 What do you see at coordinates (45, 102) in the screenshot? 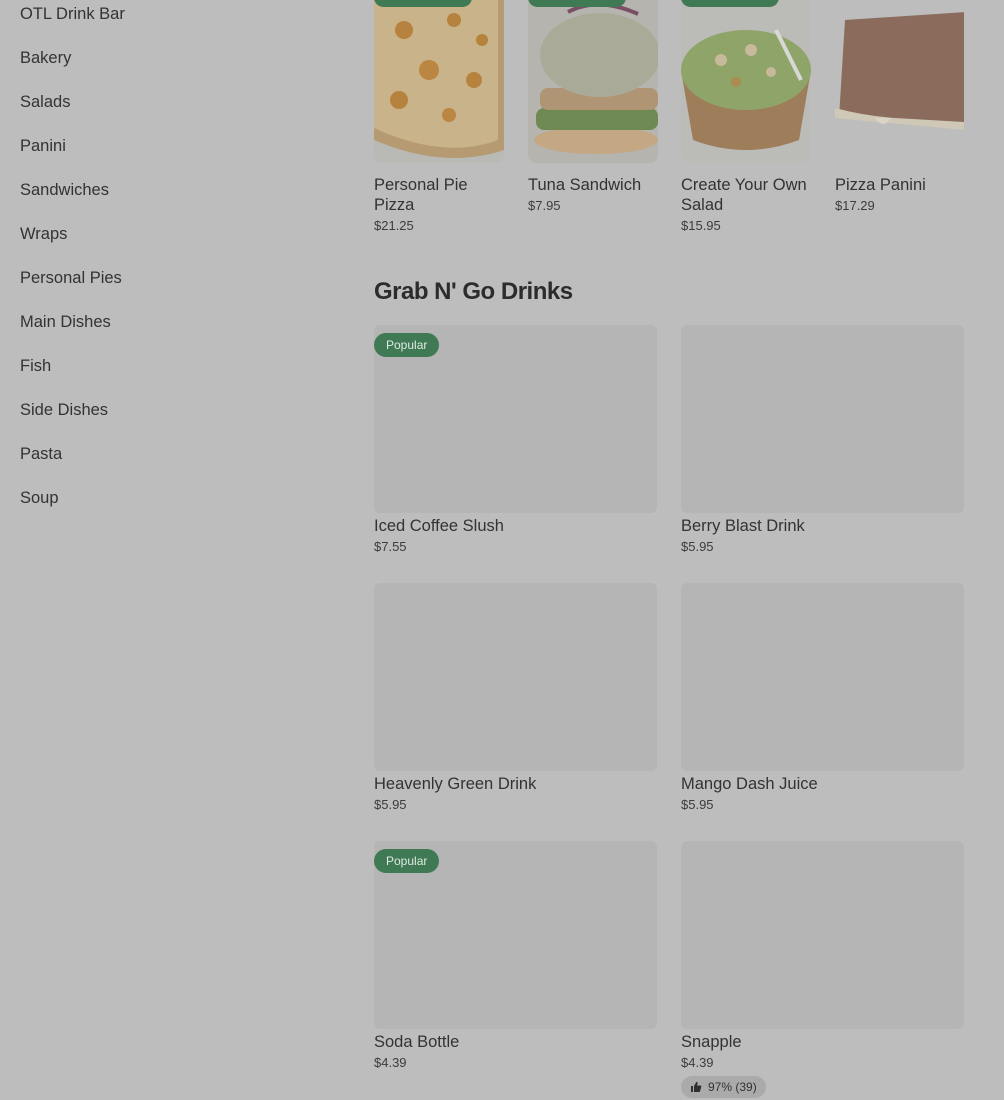
I see `sidebar-item-salads: Salads` at bounding box center [45, 102].